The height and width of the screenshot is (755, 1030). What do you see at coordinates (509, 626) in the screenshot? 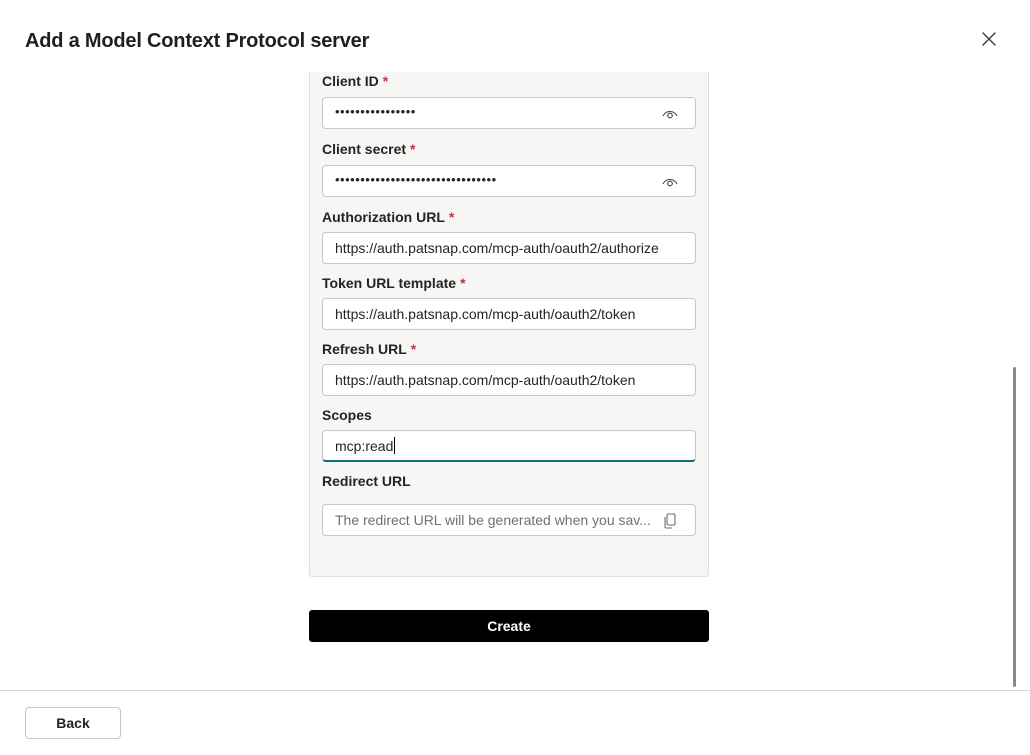
I see `create-button: Create` at bounding box center [509, 626].